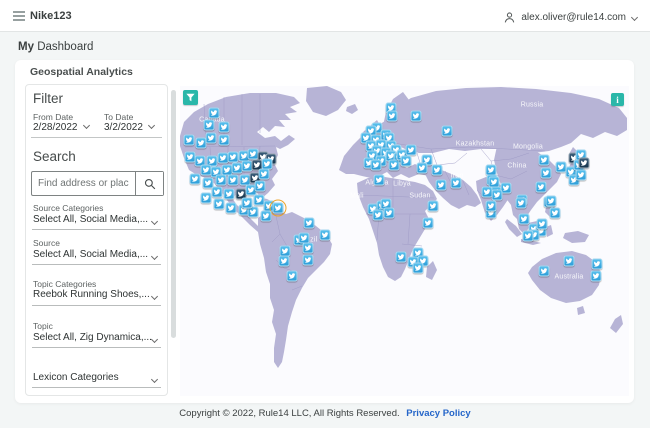 The image size is (650, 428). Describe the element at coordinates (129, 127) in the screenshot. I see `to-date-select: 3/2/2022` at that location.